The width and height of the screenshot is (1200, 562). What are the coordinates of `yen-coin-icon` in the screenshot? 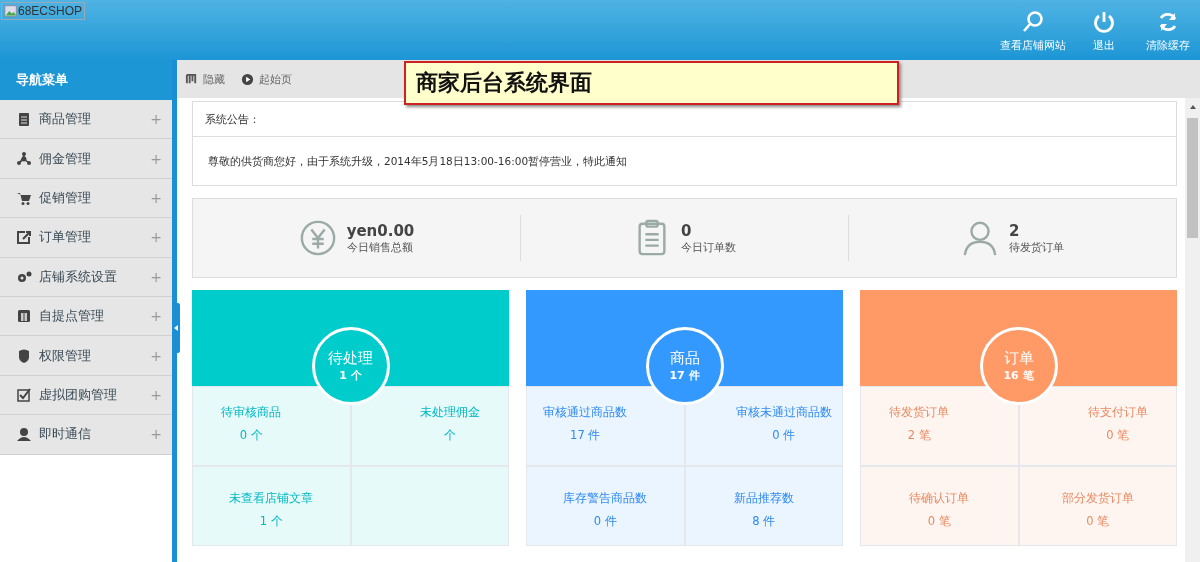 It's located at (317, 238).